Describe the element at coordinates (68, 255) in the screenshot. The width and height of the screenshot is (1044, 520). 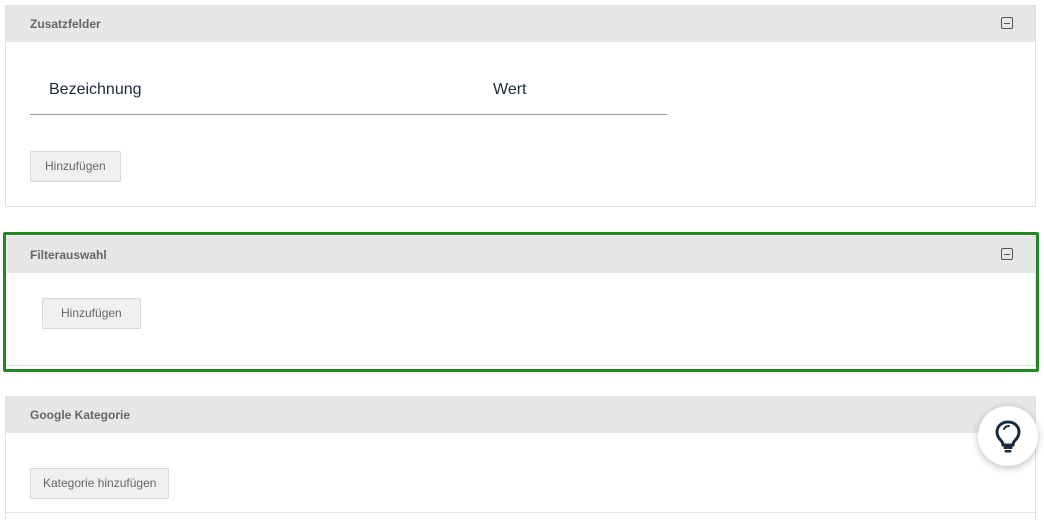
I see `filterauswahl-title: Filterauswahl` at that location.